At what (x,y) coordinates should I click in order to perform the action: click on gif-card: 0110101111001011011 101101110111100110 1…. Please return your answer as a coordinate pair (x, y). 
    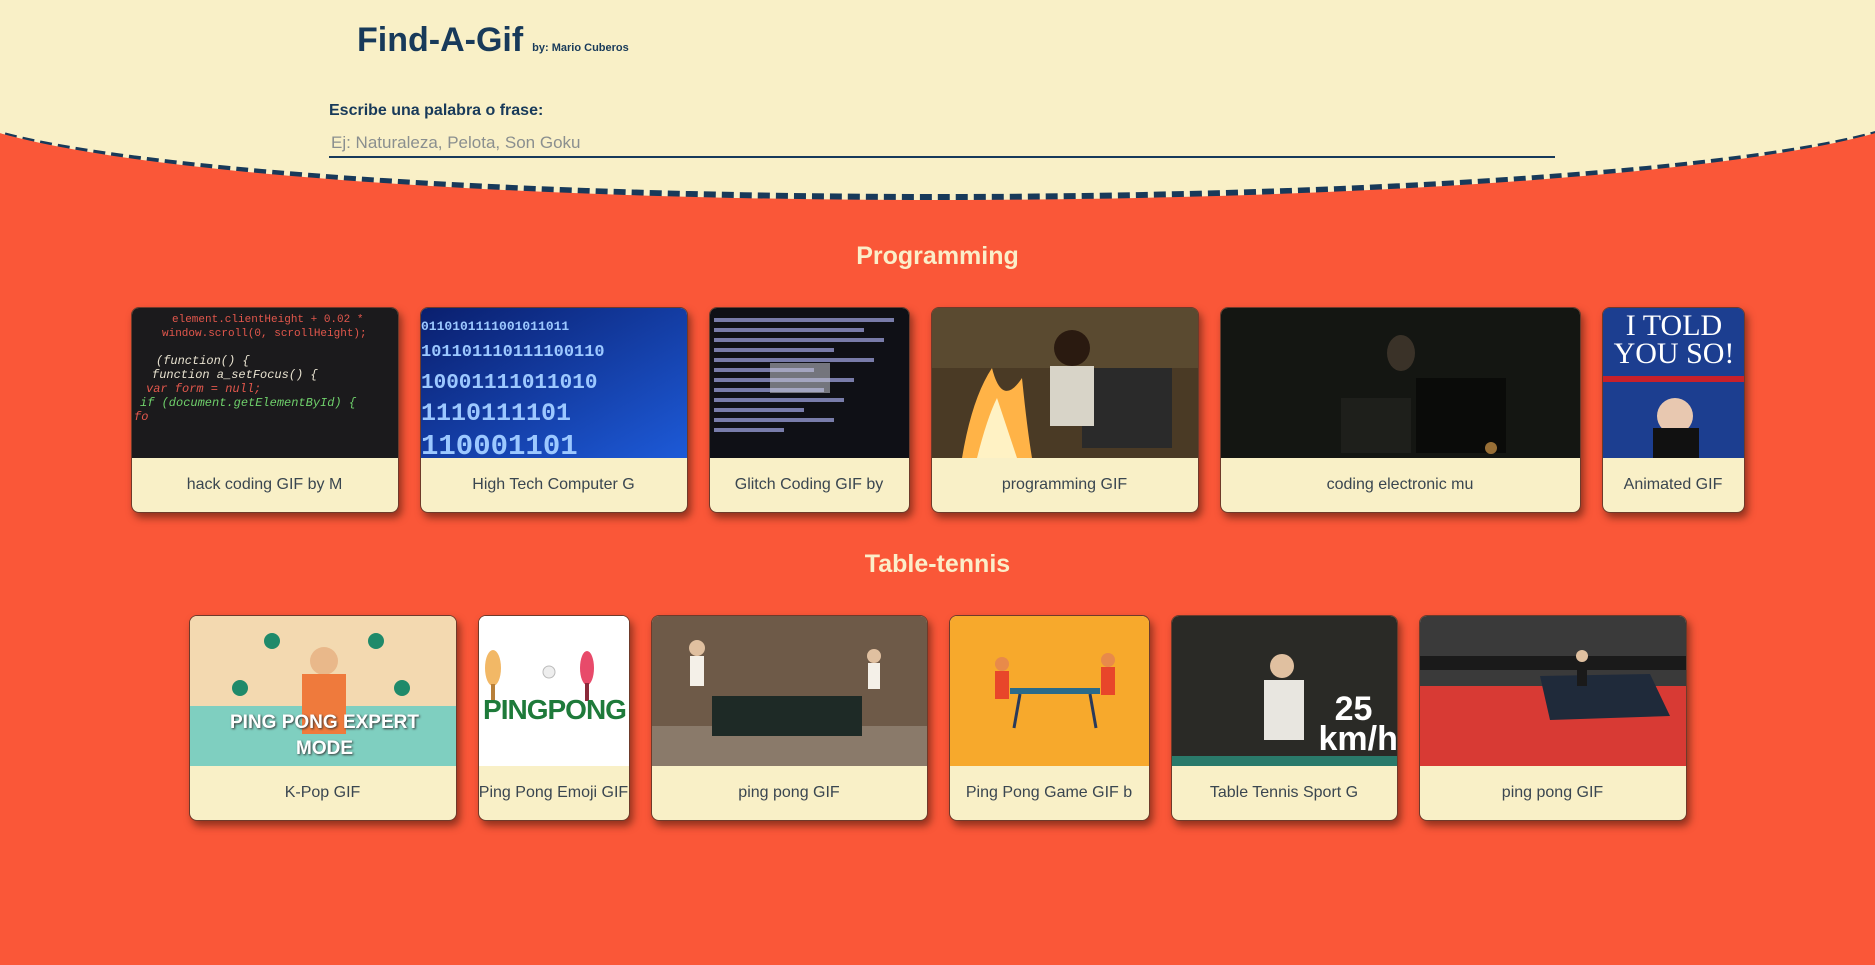
    Looking at the image, I should click on (553, 410).